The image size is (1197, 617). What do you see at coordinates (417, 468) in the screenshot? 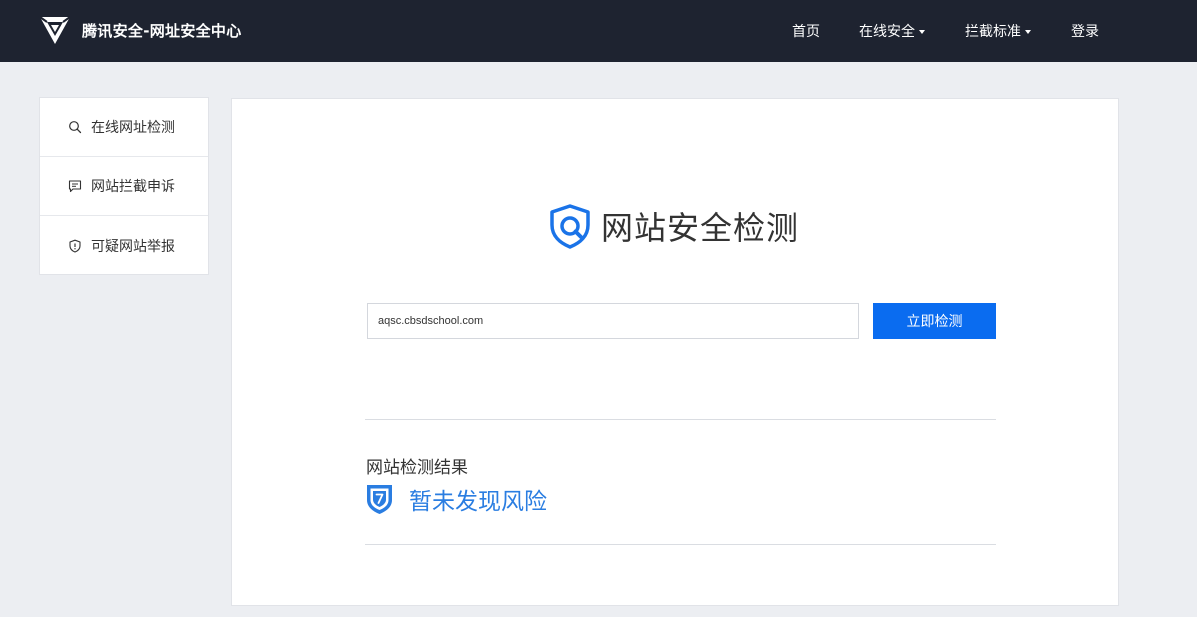
I see `result-label: 网站检测结果` at bounding box center [417, 468].